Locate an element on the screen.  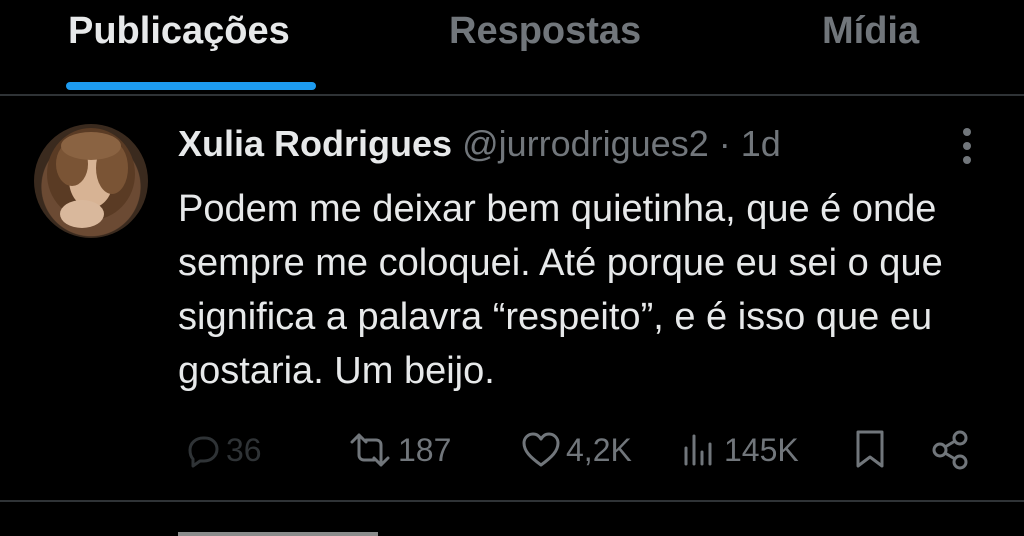
share-icon is located at coordinates (950, 450).